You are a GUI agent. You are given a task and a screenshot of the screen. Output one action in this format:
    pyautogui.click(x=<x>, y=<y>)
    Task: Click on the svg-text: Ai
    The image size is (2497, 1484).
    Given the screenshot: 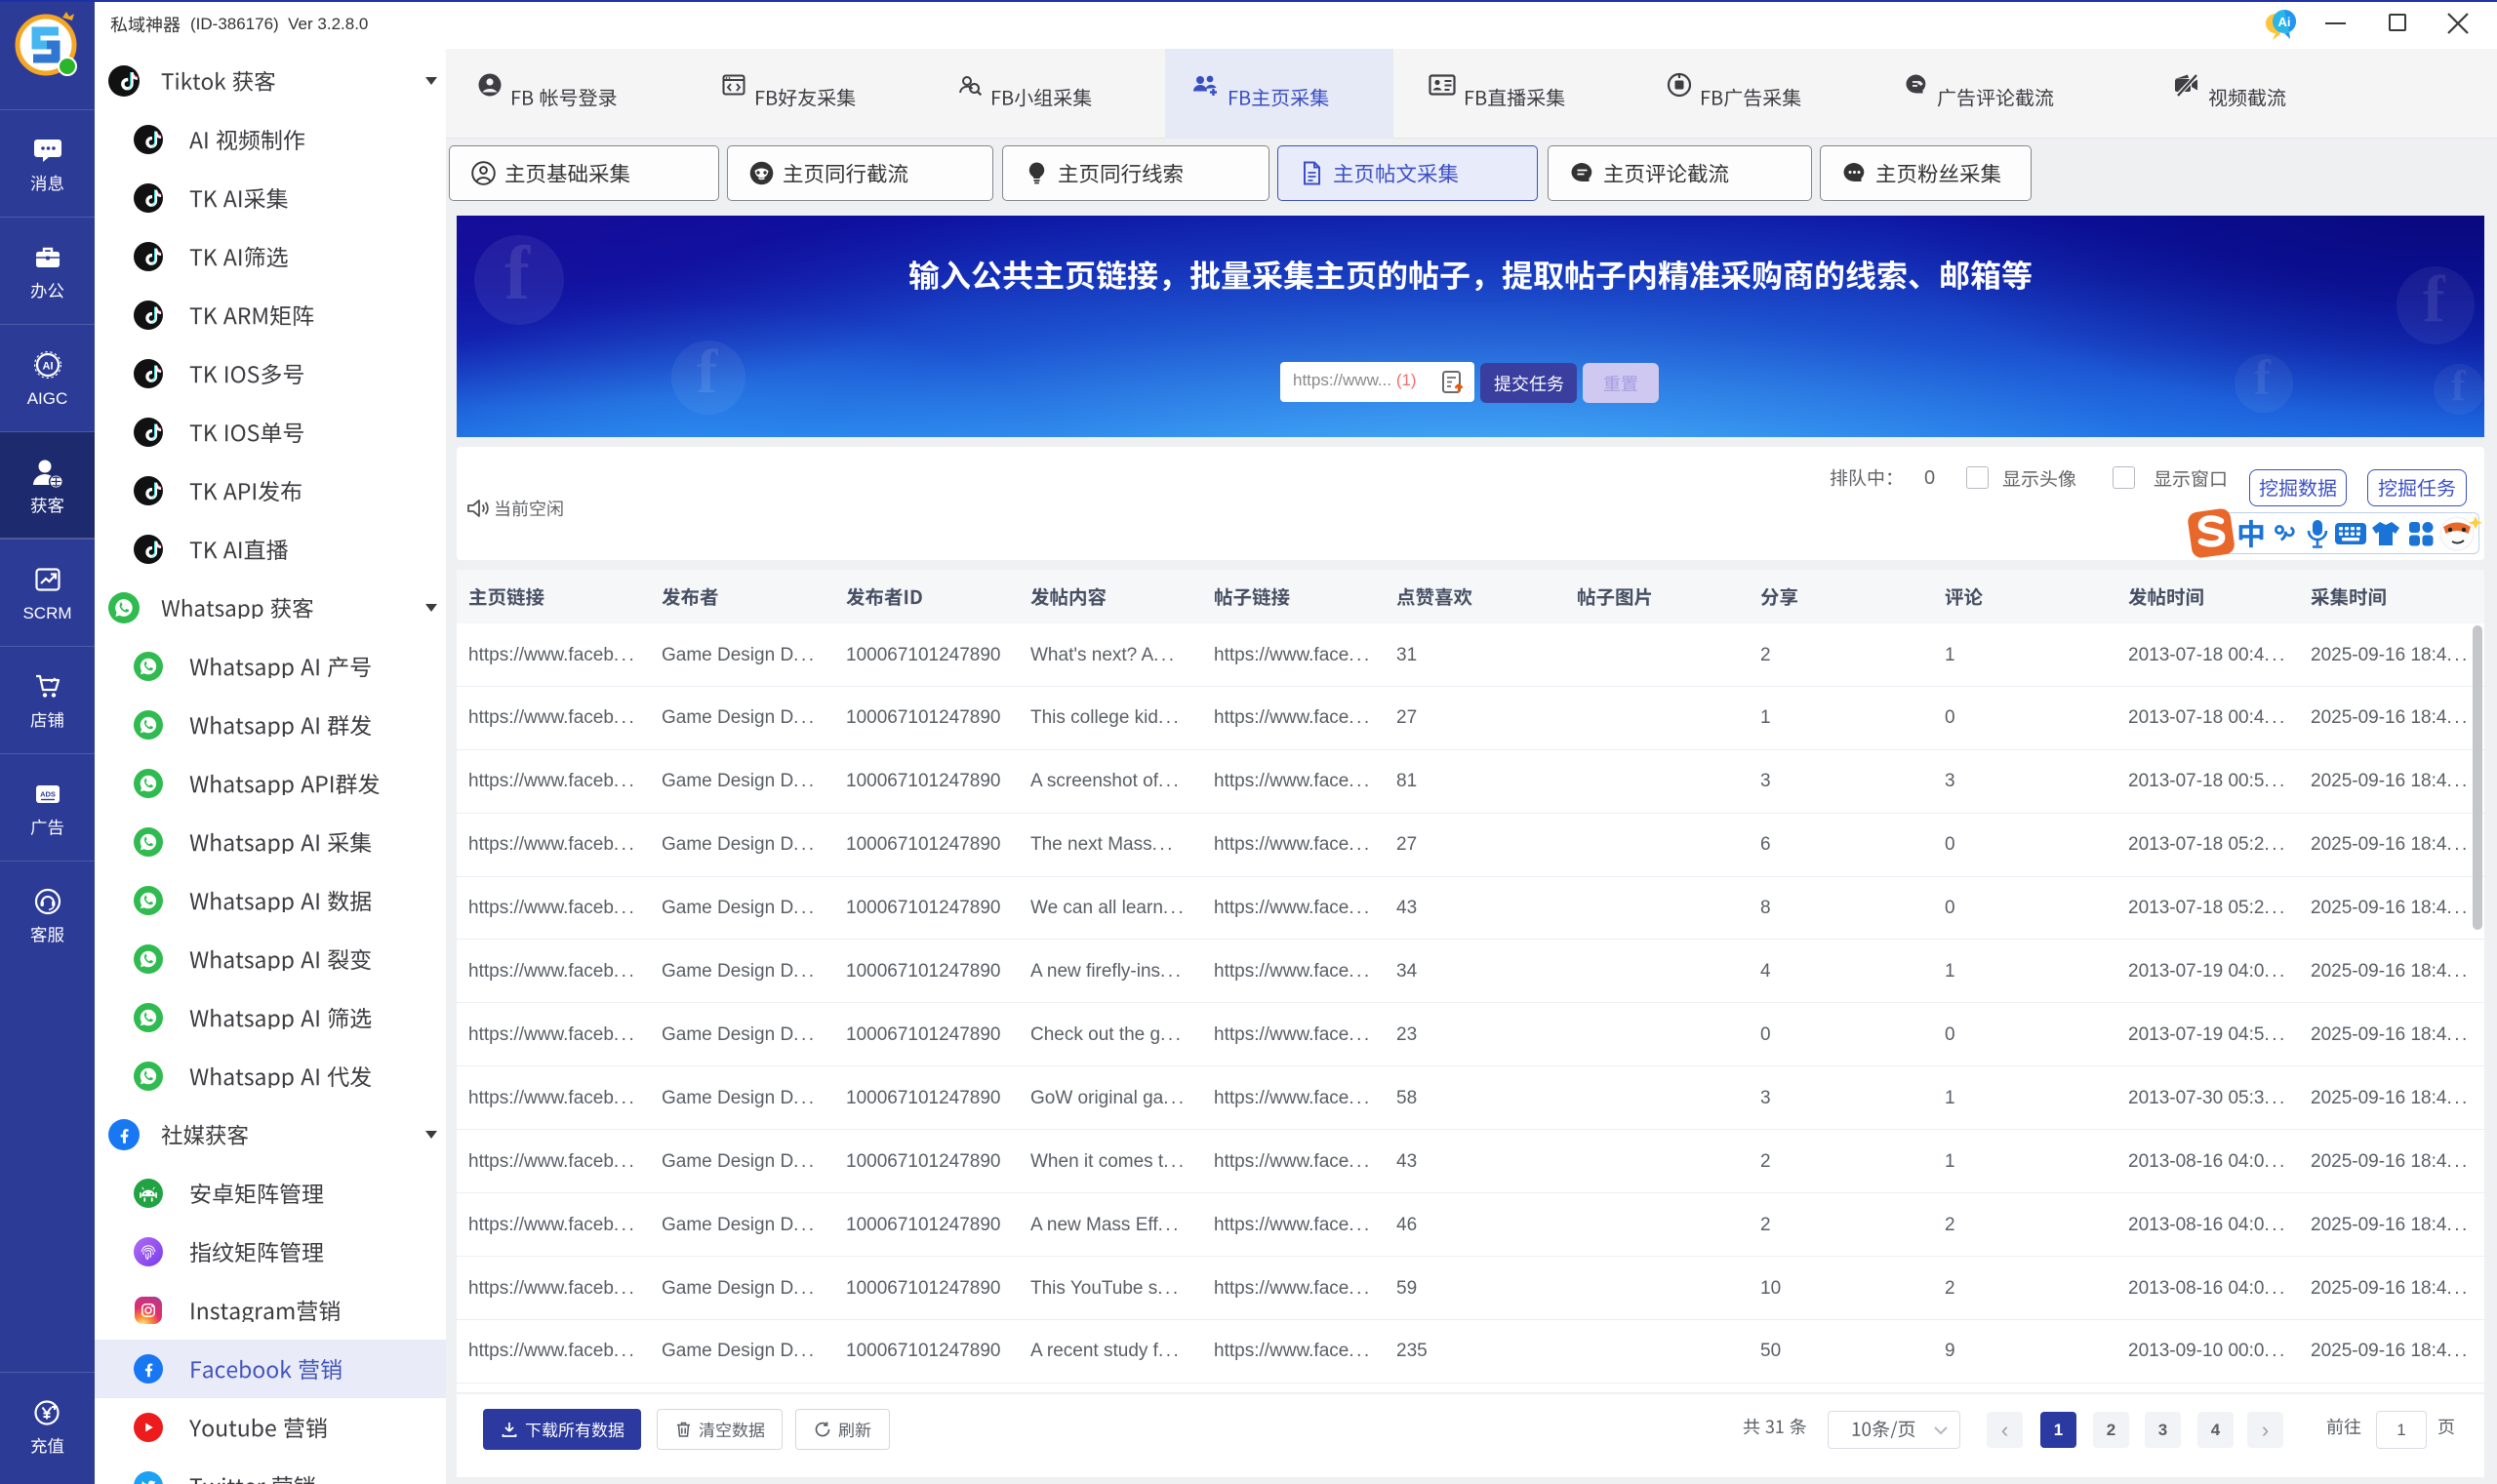 What is the action you would take?
    pyautogui.click(x=2284, y=22)
    